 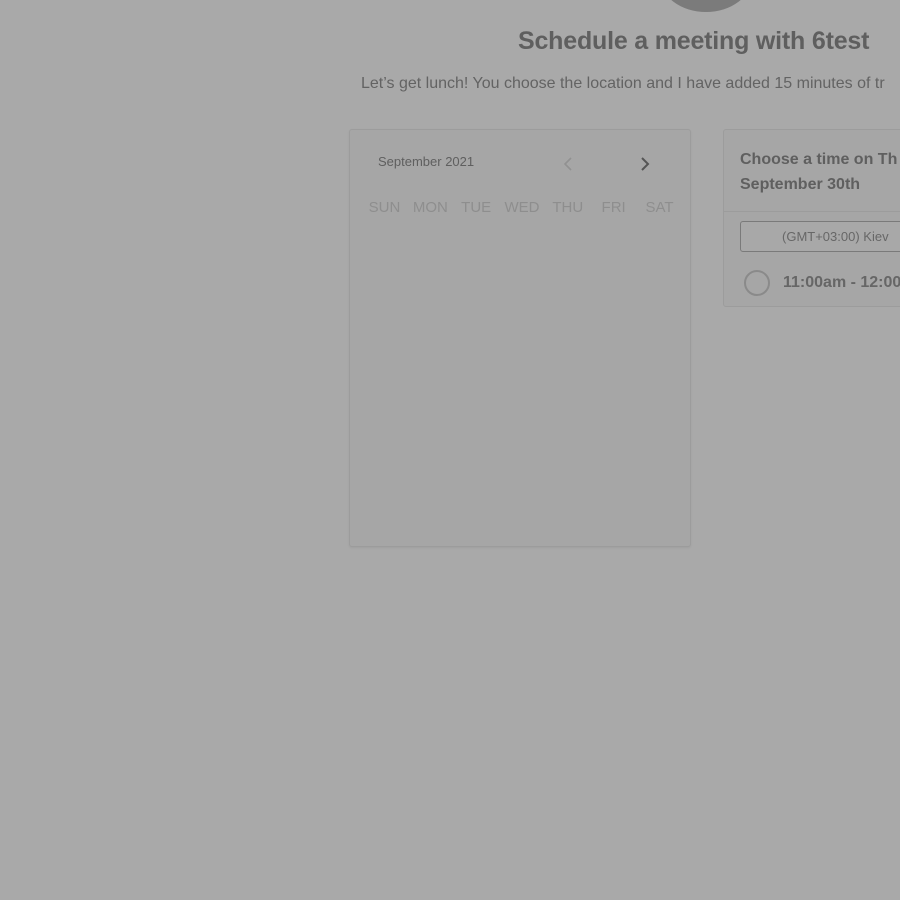 What do you see at coordinates (384, 207) in the screenshot?
I see `weekday-sun: SUN` at bounding box center [384, 207].